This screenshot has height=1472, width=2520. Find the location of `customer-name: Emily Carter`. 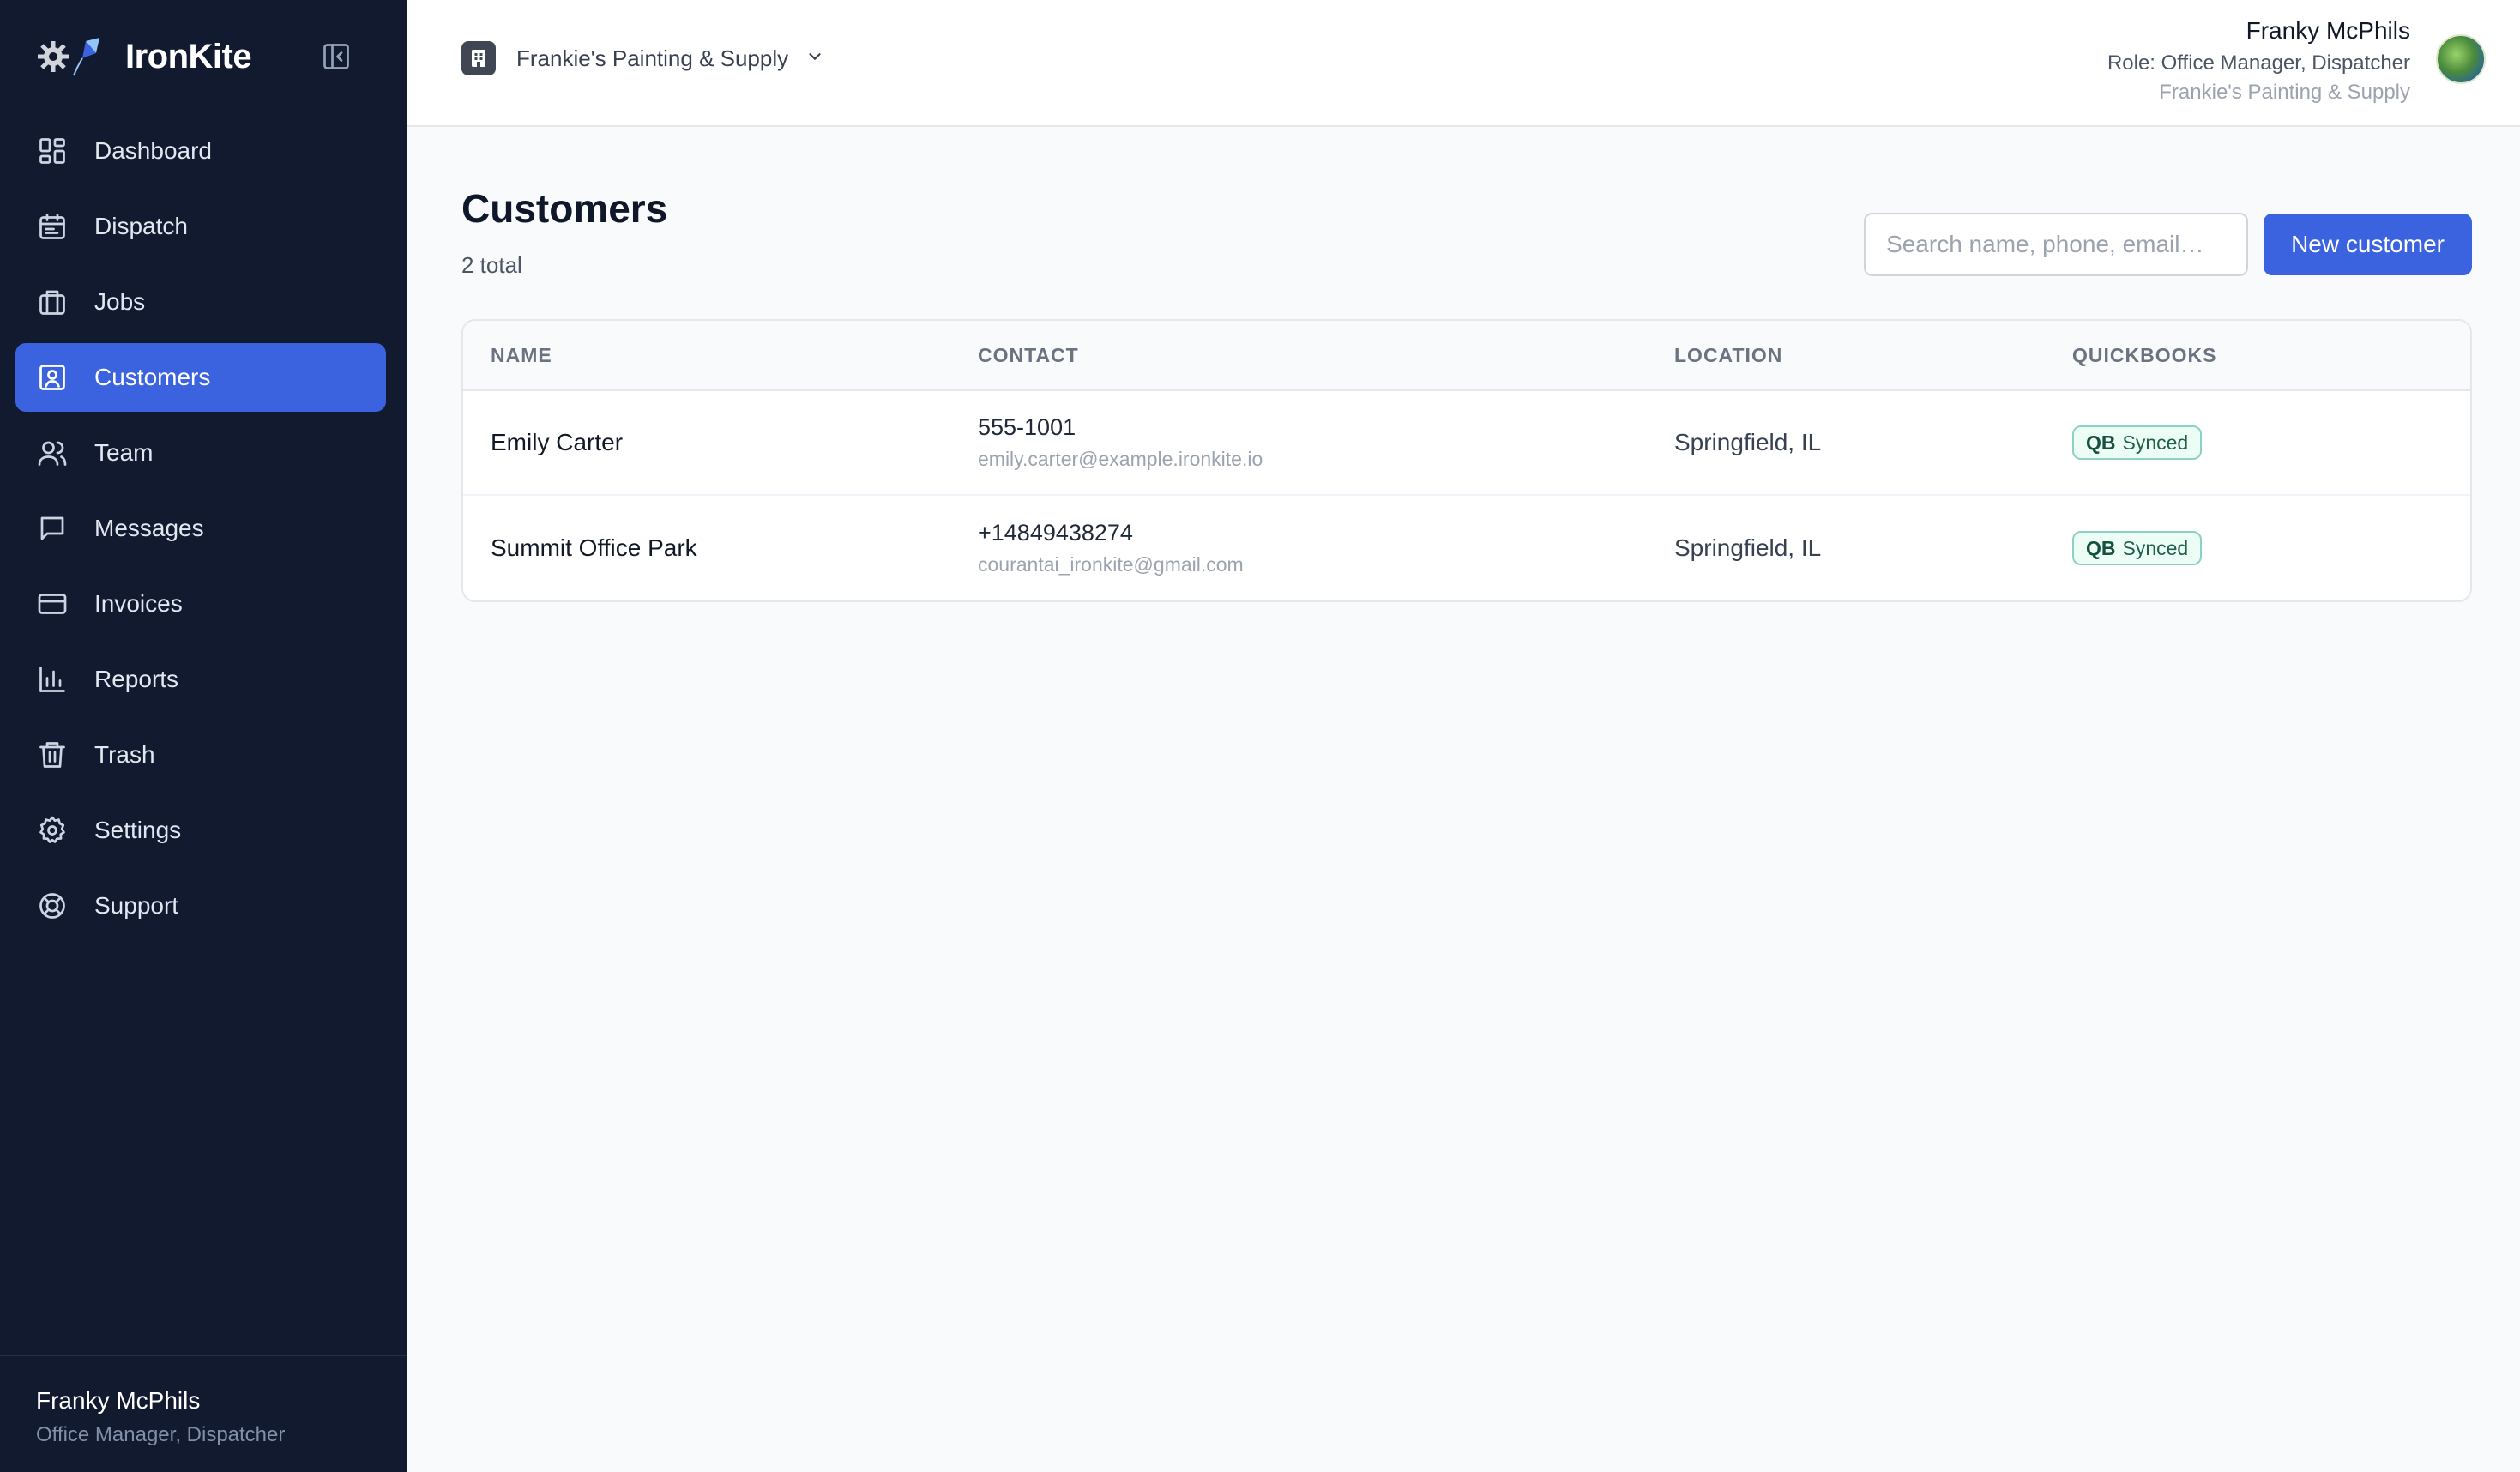

customer-name: Emily Carter is located at coordinates (557, 442).